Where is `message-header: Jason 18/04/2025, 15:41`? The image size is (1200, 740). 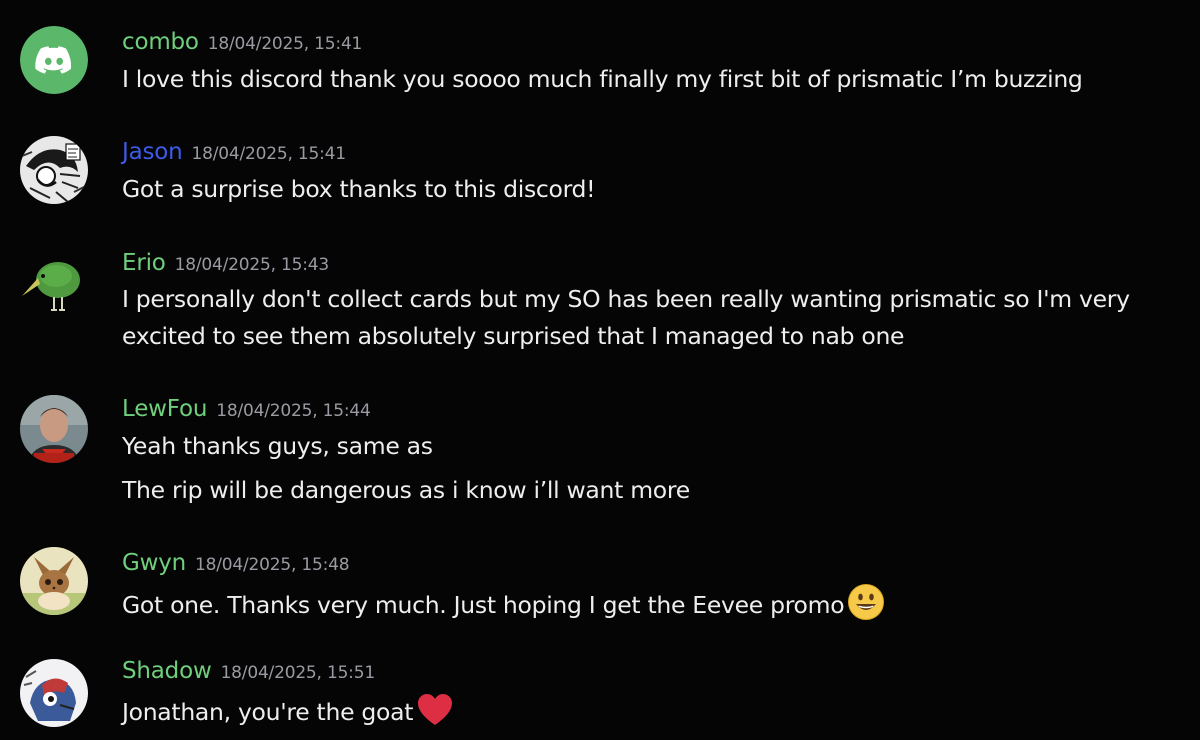 message-header: Jason 18/04/2025, 15:41 is located at coordinates (234, 152).